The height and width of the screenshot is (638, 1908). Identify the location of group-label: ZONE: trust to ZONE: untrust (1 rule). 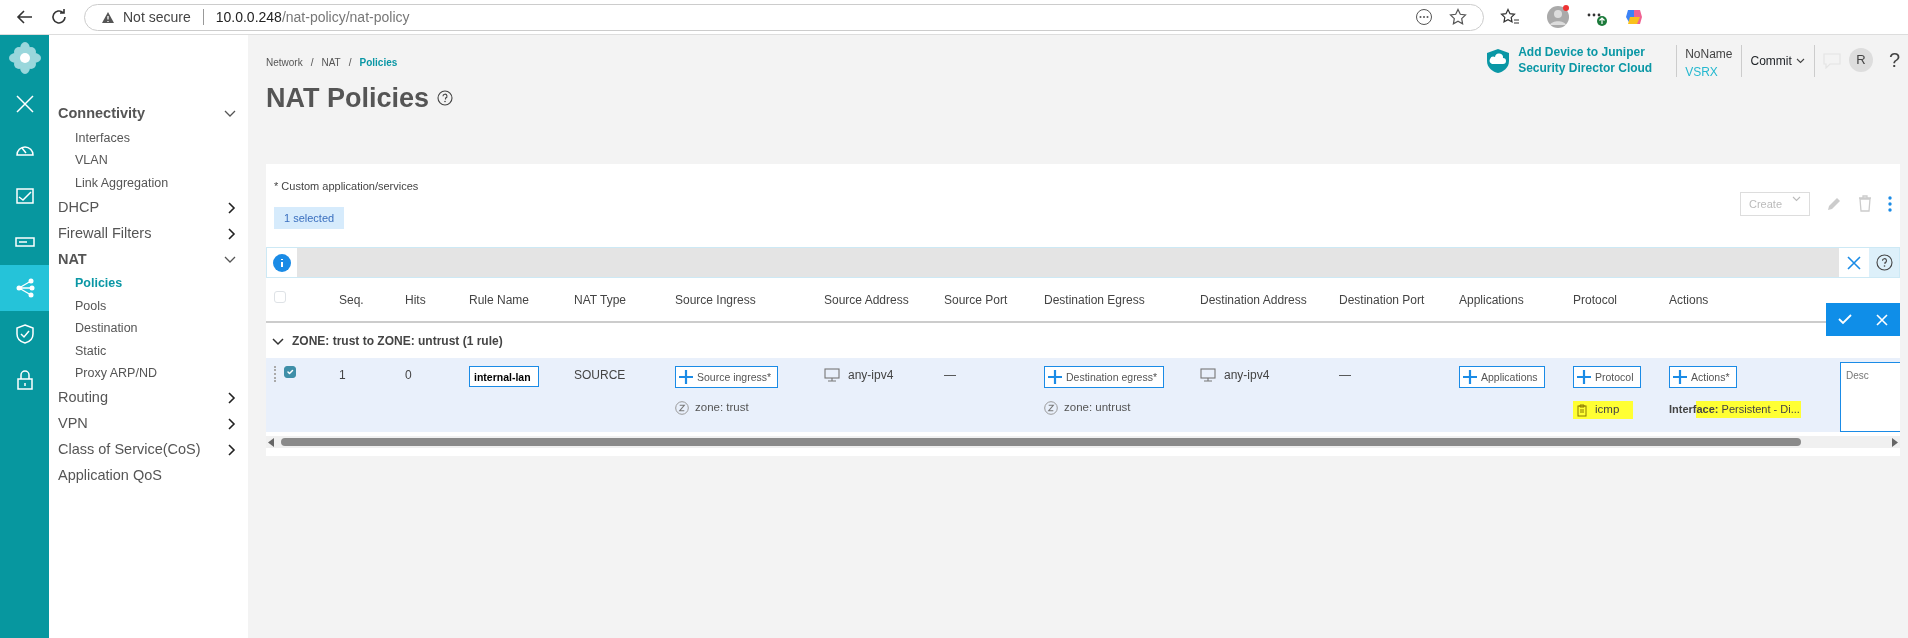
(397, 341).